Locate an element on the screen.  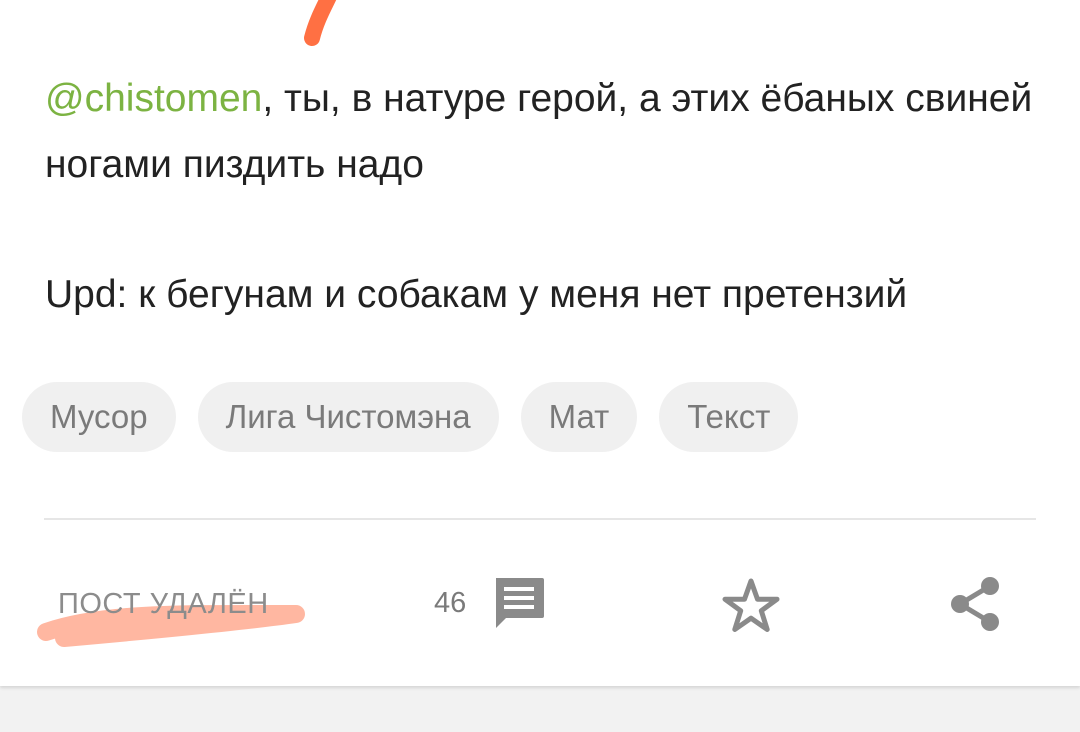
share-icon is located at coordinates (976, 604).